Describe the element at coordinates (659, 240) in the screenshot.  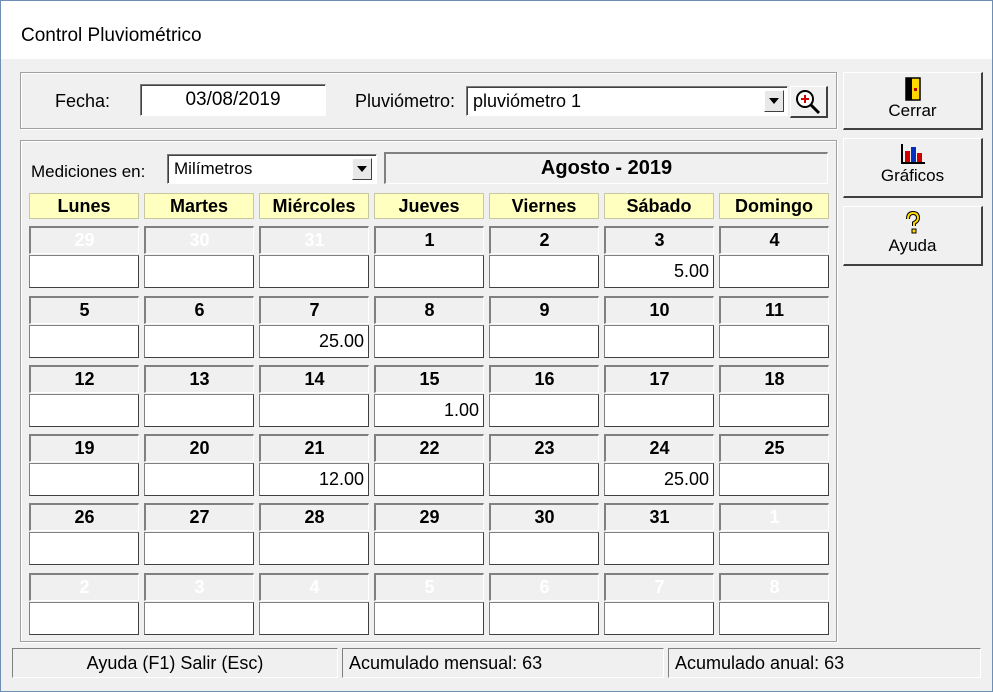
I see `day-number: 3` at that location.